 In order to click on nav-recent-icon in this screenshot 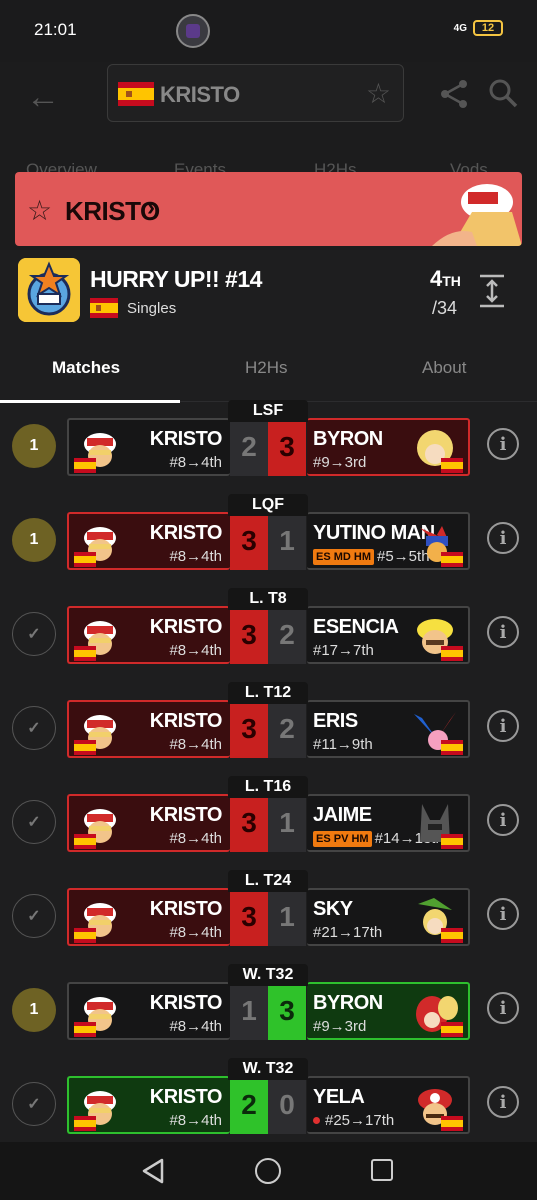, I will do `click(382, 1170)`.